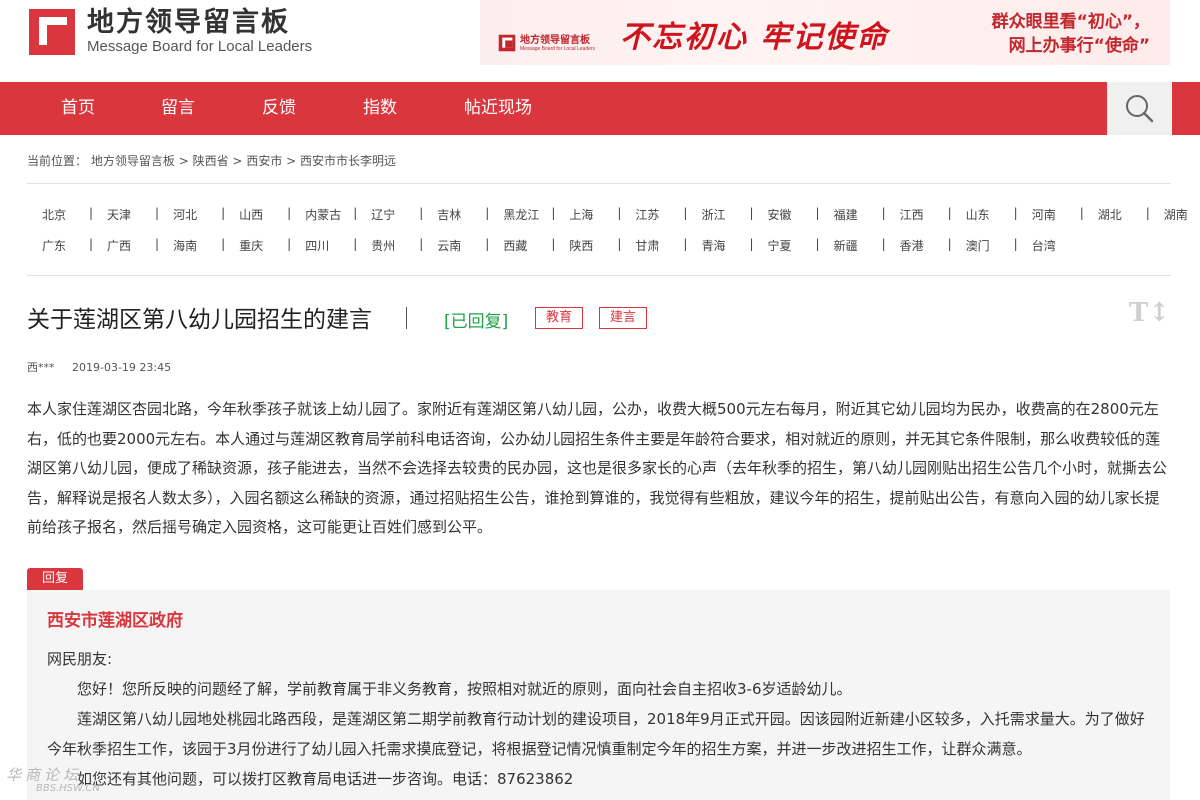 This screenshot has height=800, width=1200. I want to click on province-link: 西藏, so click(515, 246).